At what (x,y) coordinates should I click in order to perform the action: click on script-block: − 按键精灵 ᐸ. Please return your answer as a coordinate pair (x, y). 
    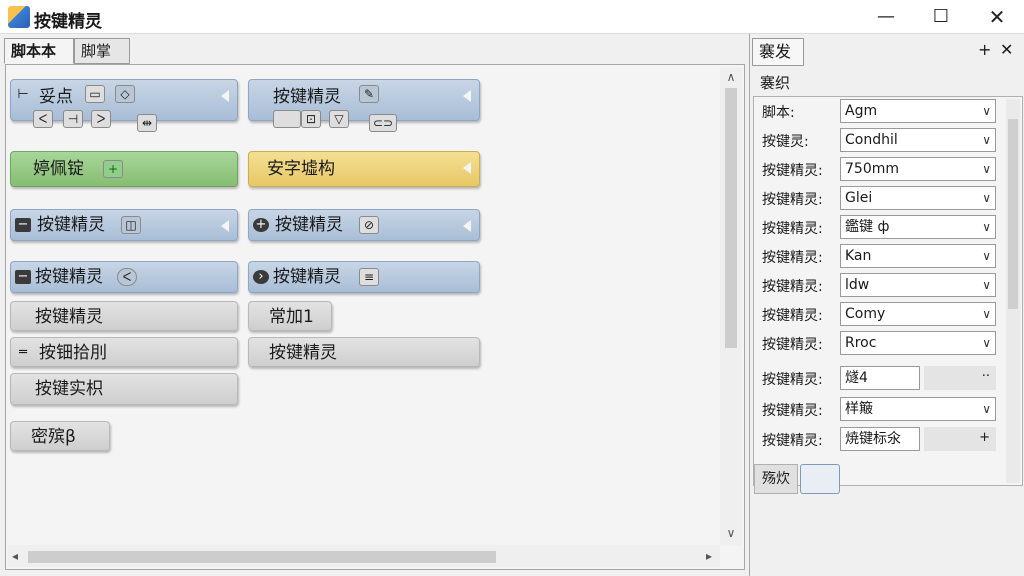
    Looking at the image, I should click on (124, 277).